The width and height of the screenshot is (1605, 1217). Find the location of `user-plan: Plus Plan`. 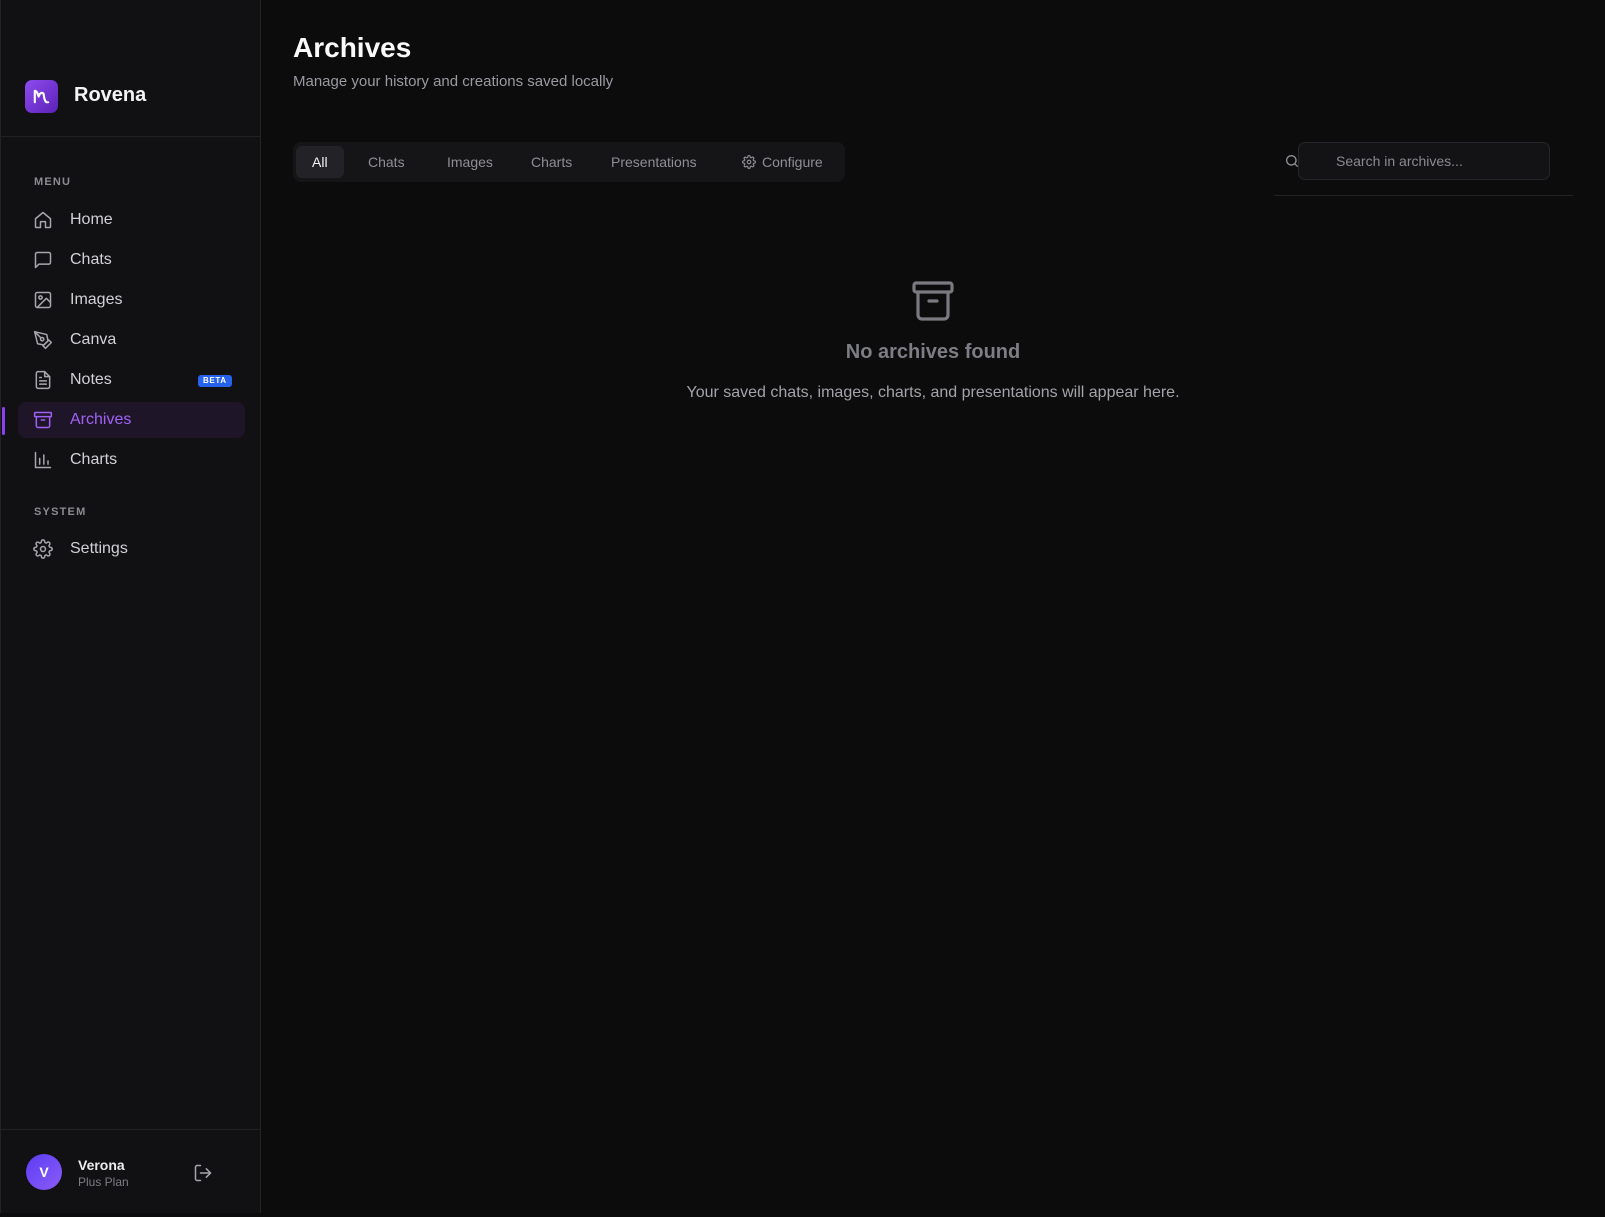

user-plan: Plus Plan is located at coordinates (103, 1182).